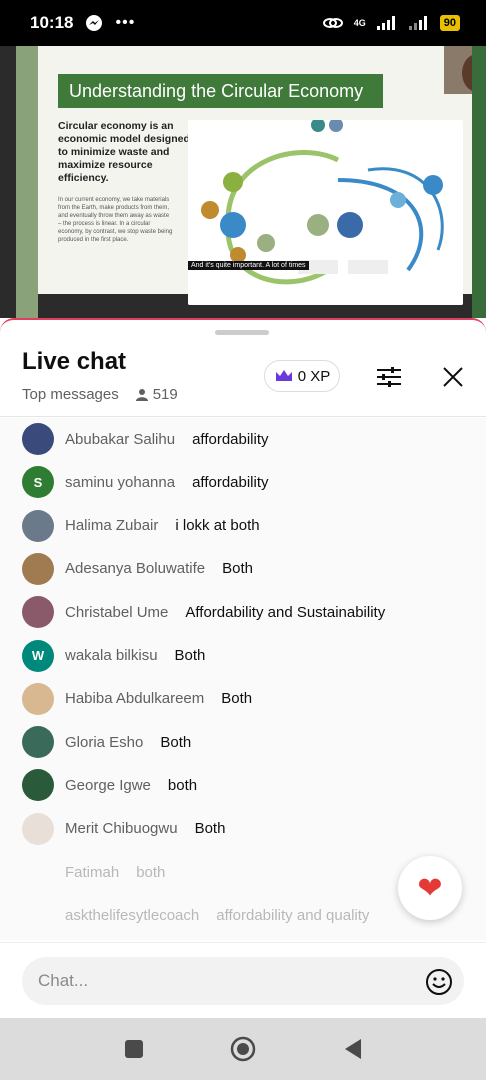 The width and height of the screenshot is (486, 1080). Describe the element at coordinates (27, 182) in the screenshot. I see `slide-left-band` at that location.